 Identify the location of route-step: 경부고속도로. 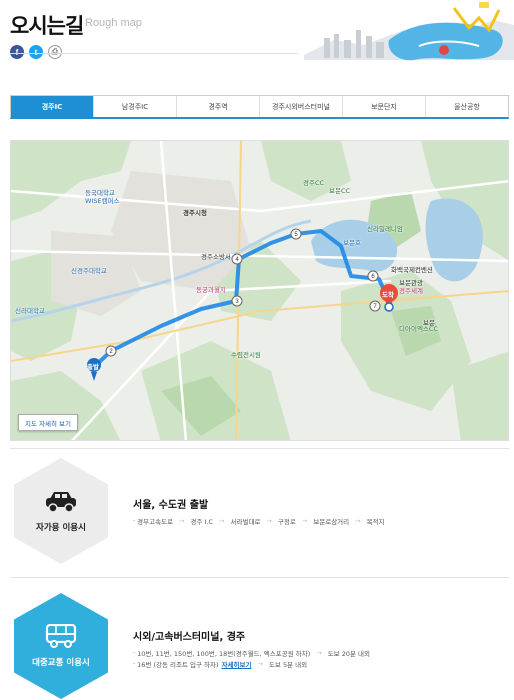
(155, 522).